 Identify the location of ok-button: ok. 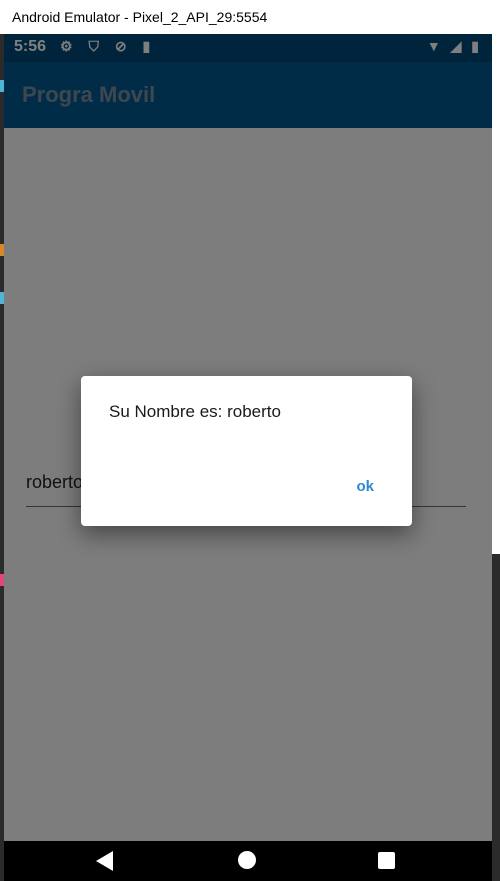
(365, 486).